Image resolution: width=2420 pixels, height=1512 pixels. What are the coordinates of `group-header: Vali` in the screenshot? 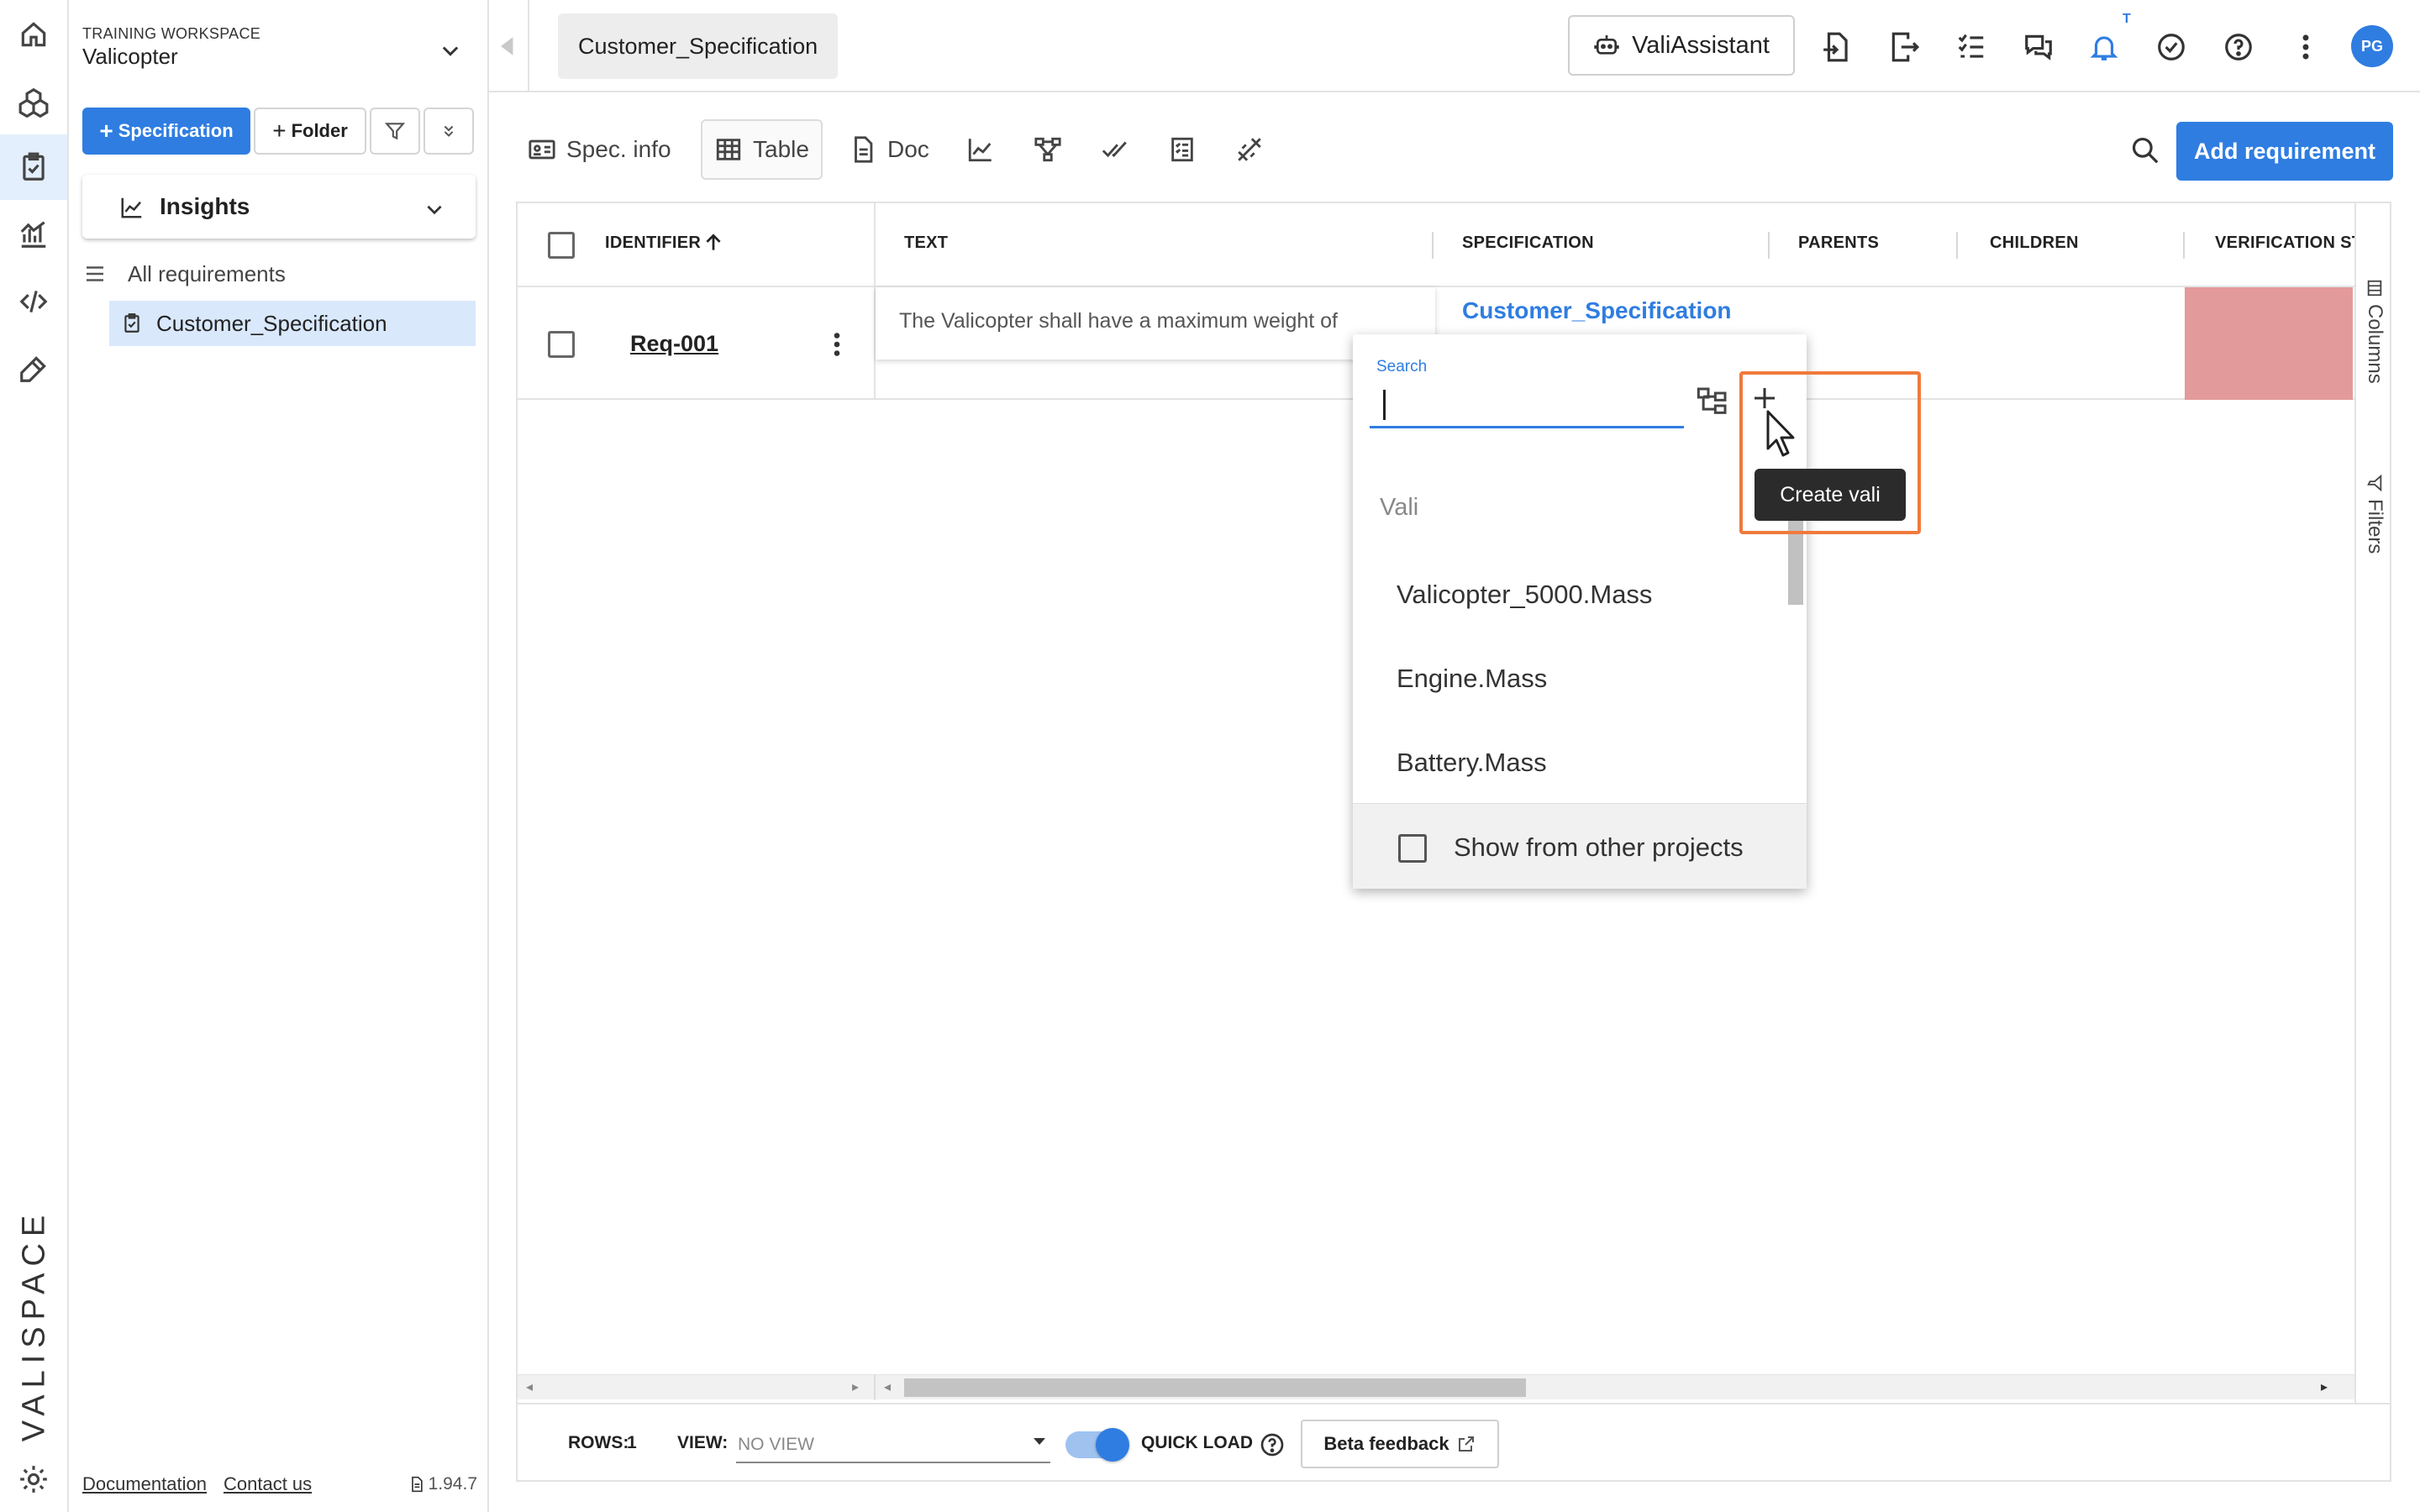 It's located at (1399, 507).